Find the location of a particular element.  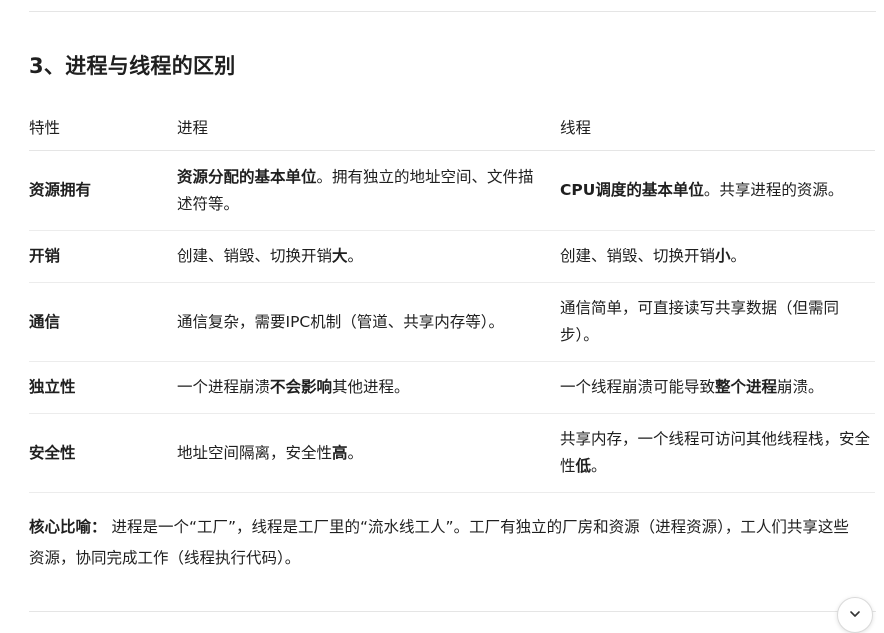

bold-text: CPU调度的基本单位 is located at coordinates (632, 190).